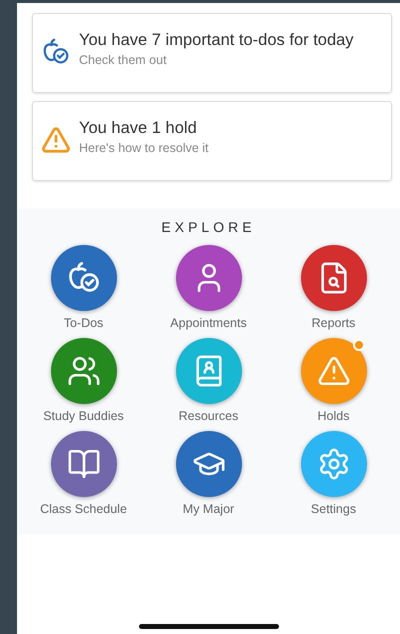 This screenshot has width=400, height=634. What do you see at coordinates (208, 416) in the screenshot?
I see `explore-label: Resources` at bounding box center [208, 416].